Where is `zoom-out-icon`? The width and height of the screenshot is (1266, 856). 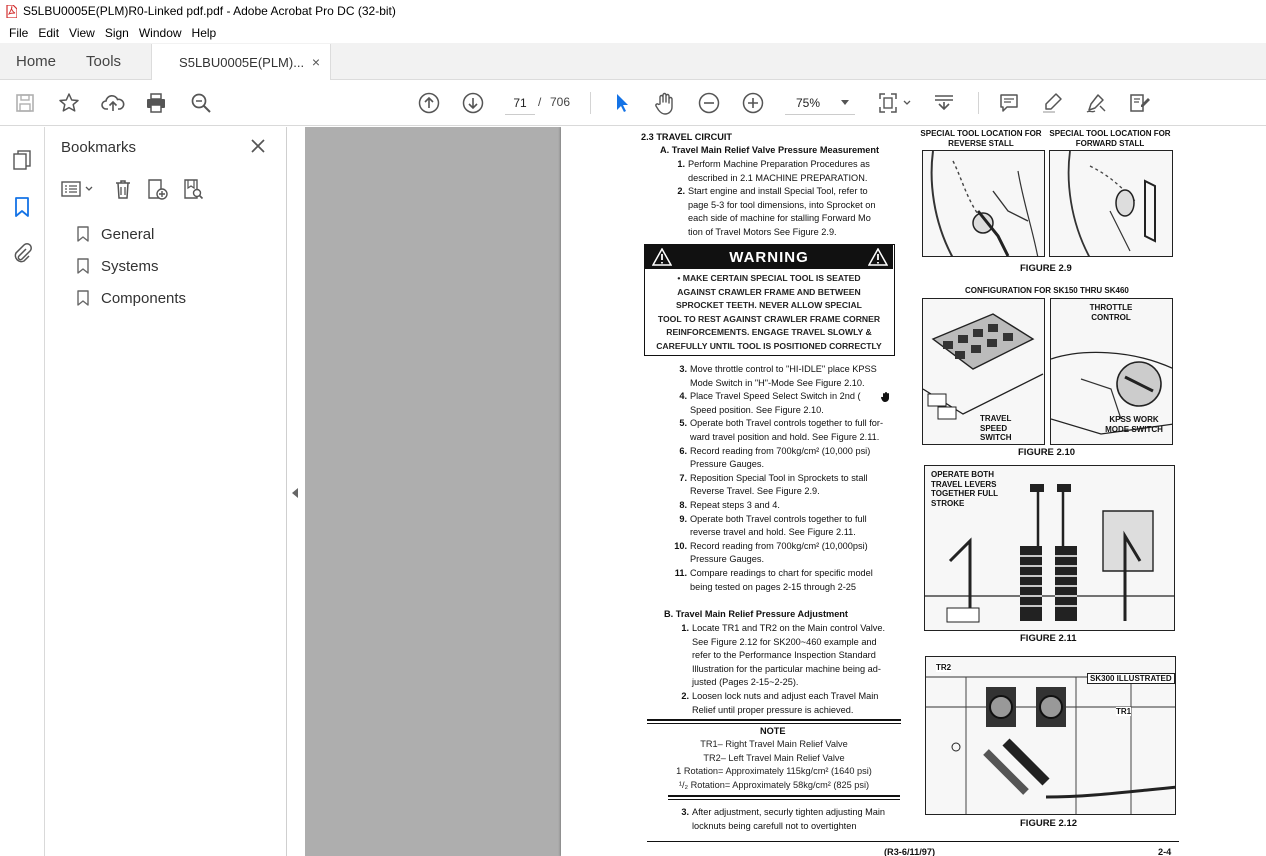
zoom-out-icon is located at coordinates (709, 103).